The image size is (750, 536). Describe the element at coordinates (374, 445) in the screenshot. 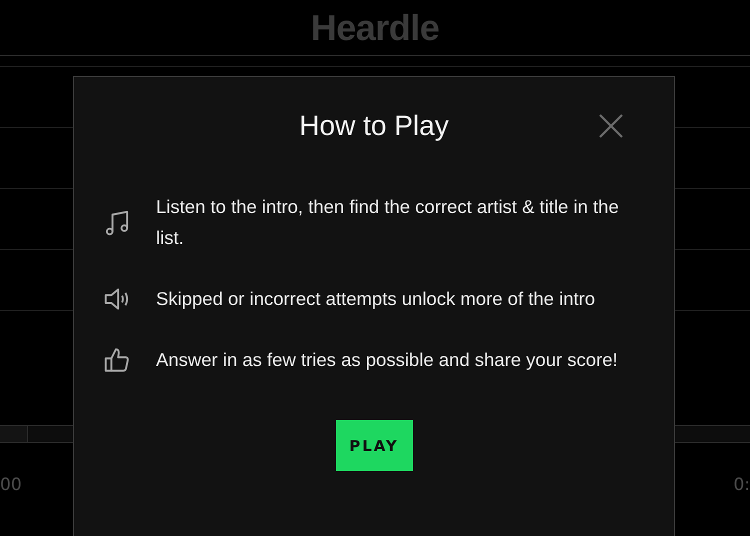

I see `play-button: PLAY` at that location.